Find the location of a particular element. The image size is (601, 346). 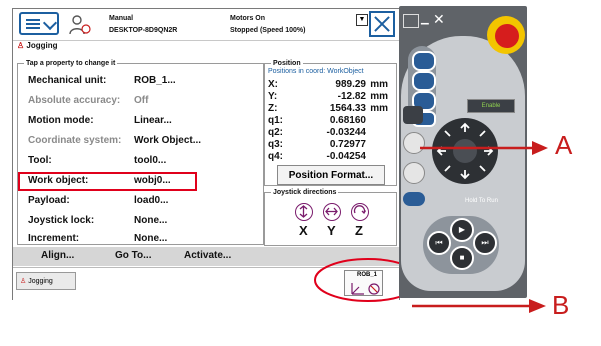

joystick-axis-y: Y is located at coordinates (331, 230).